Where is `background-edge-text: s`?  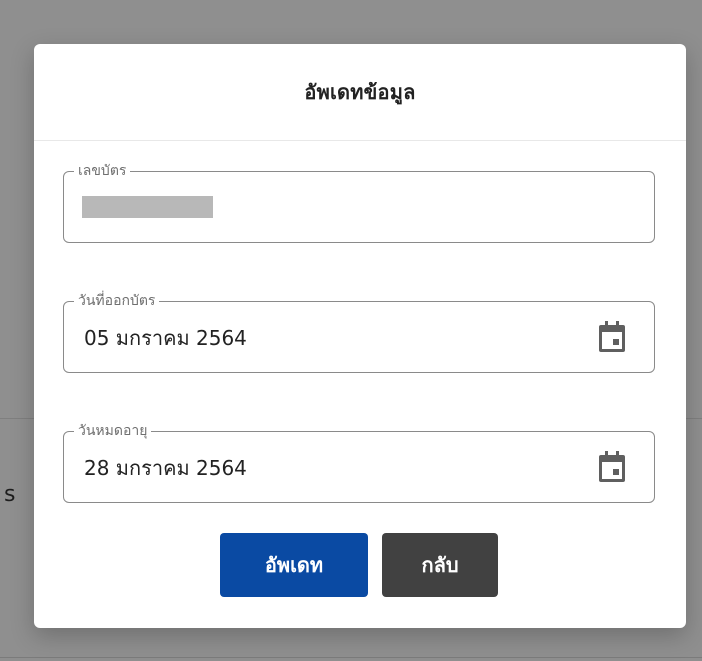
background-edge-text: s is located at coordinates (10, 494).